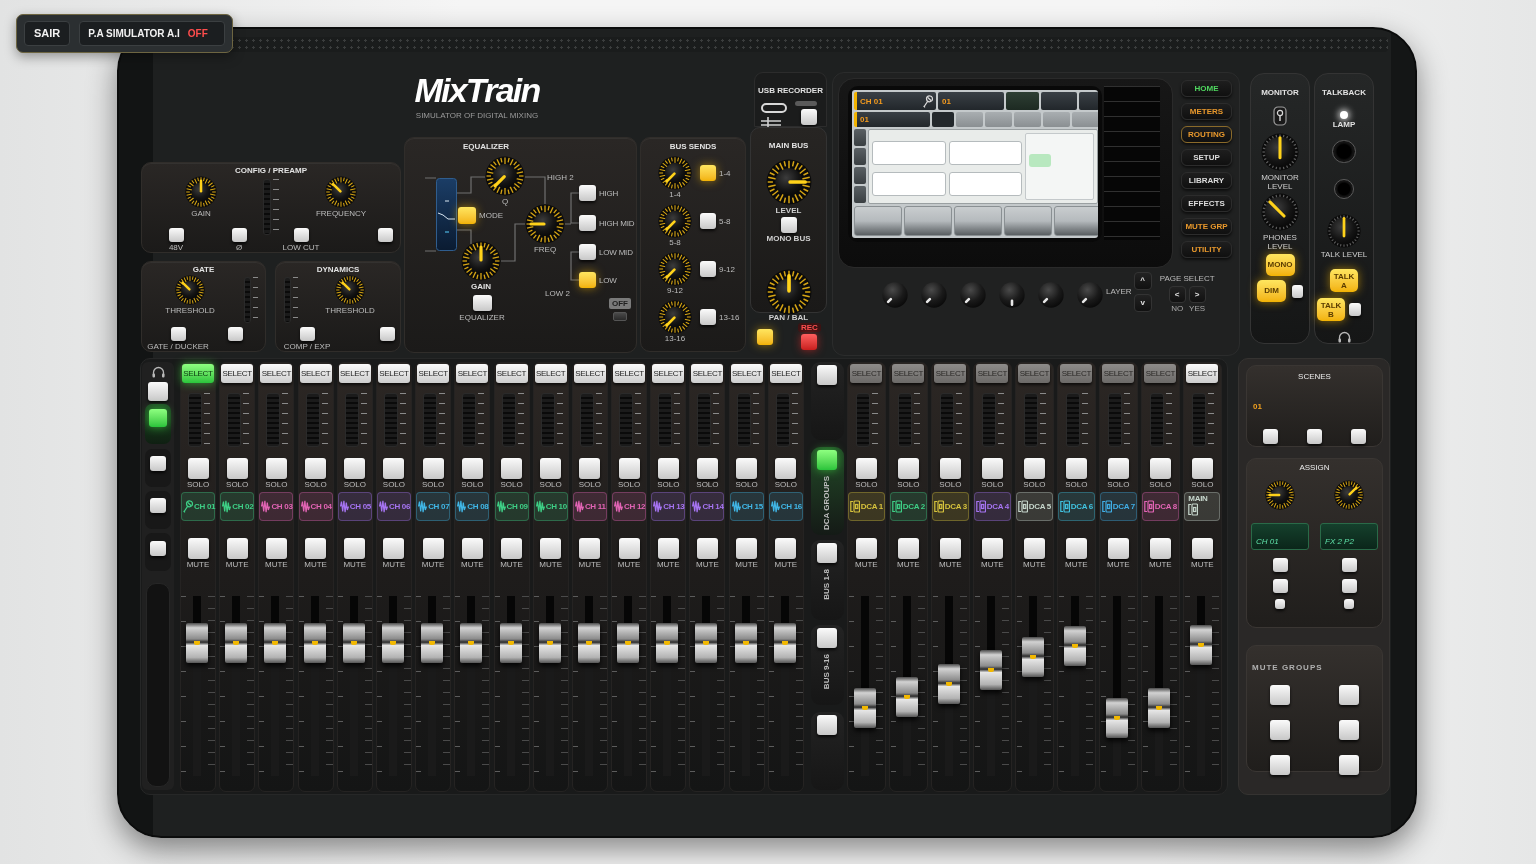  What do you see at coordinates (1142, 303) in the screenshot?
I see `layer-down-button: v` at bounding box center [1142, 303].